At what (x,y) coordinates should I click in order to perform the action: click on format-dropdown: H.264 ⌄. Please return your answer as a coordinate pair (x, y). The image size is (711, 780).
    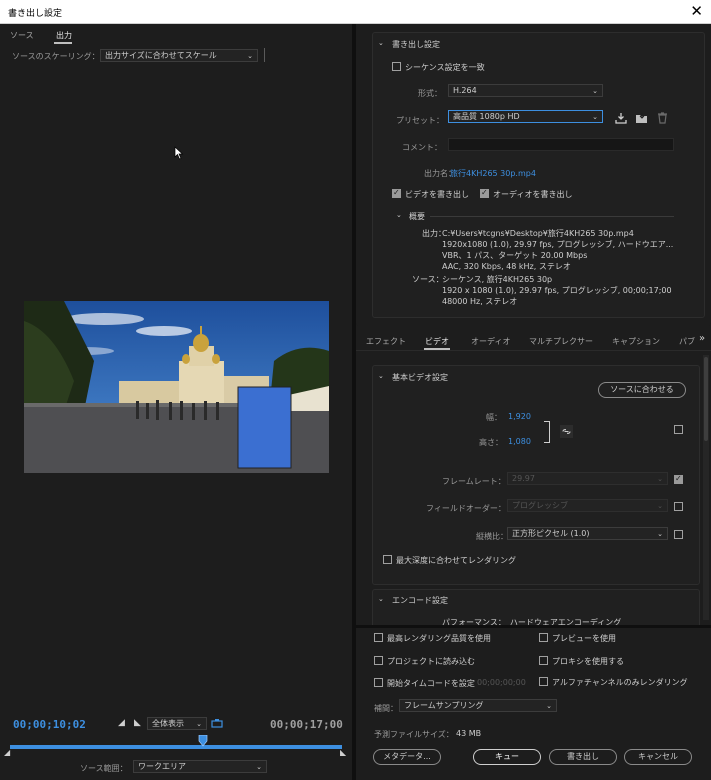
    Looking at the image, I should click on (525, 90).